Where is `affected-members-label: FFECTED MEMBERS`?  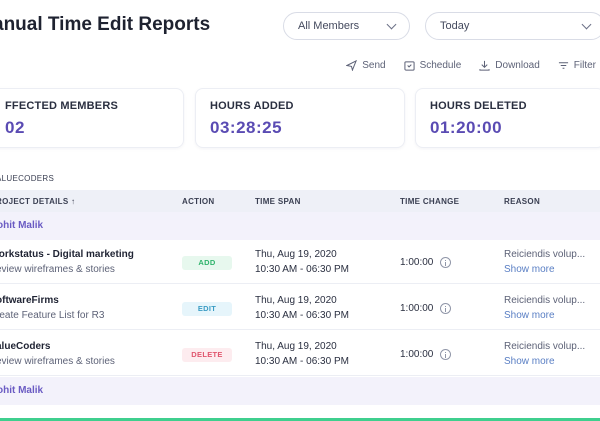 affected-members-label: FFECTED MEMBERS is located at coordinates (61, 106).